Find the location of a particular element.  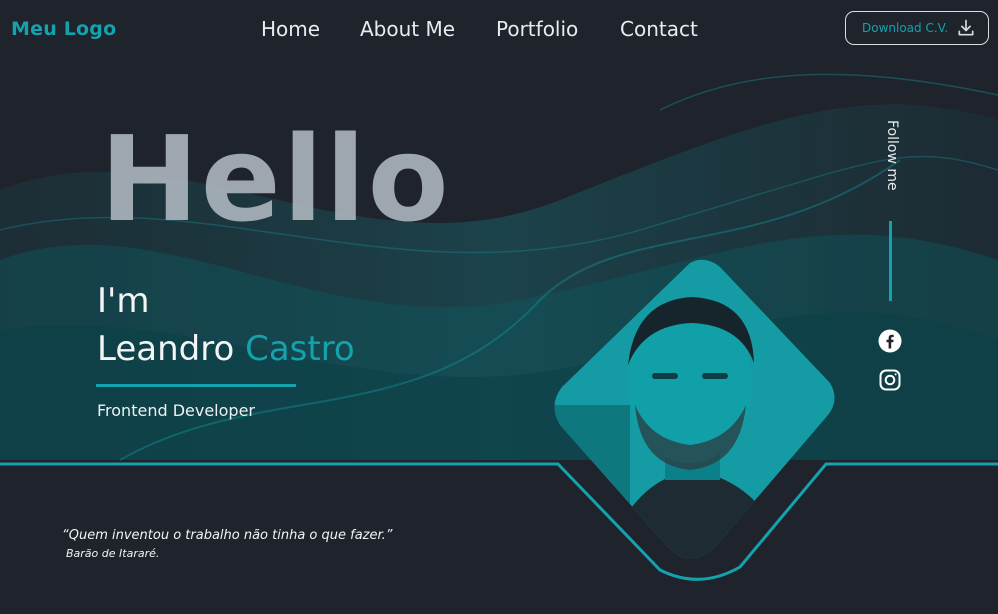

download-cv-button: Download C.V. is located at coordinates (917, 28).